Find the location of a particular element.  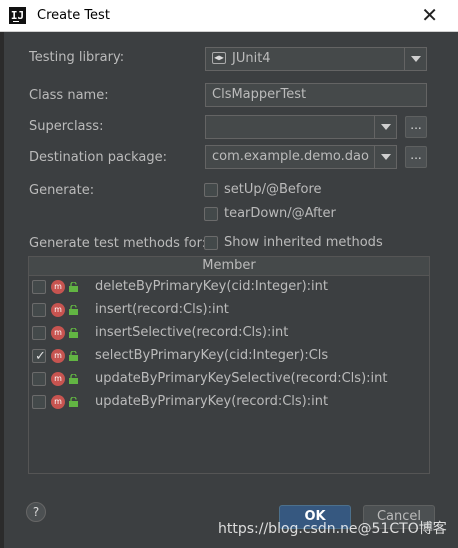

help-button: ? is located at coordinates (36, 512).